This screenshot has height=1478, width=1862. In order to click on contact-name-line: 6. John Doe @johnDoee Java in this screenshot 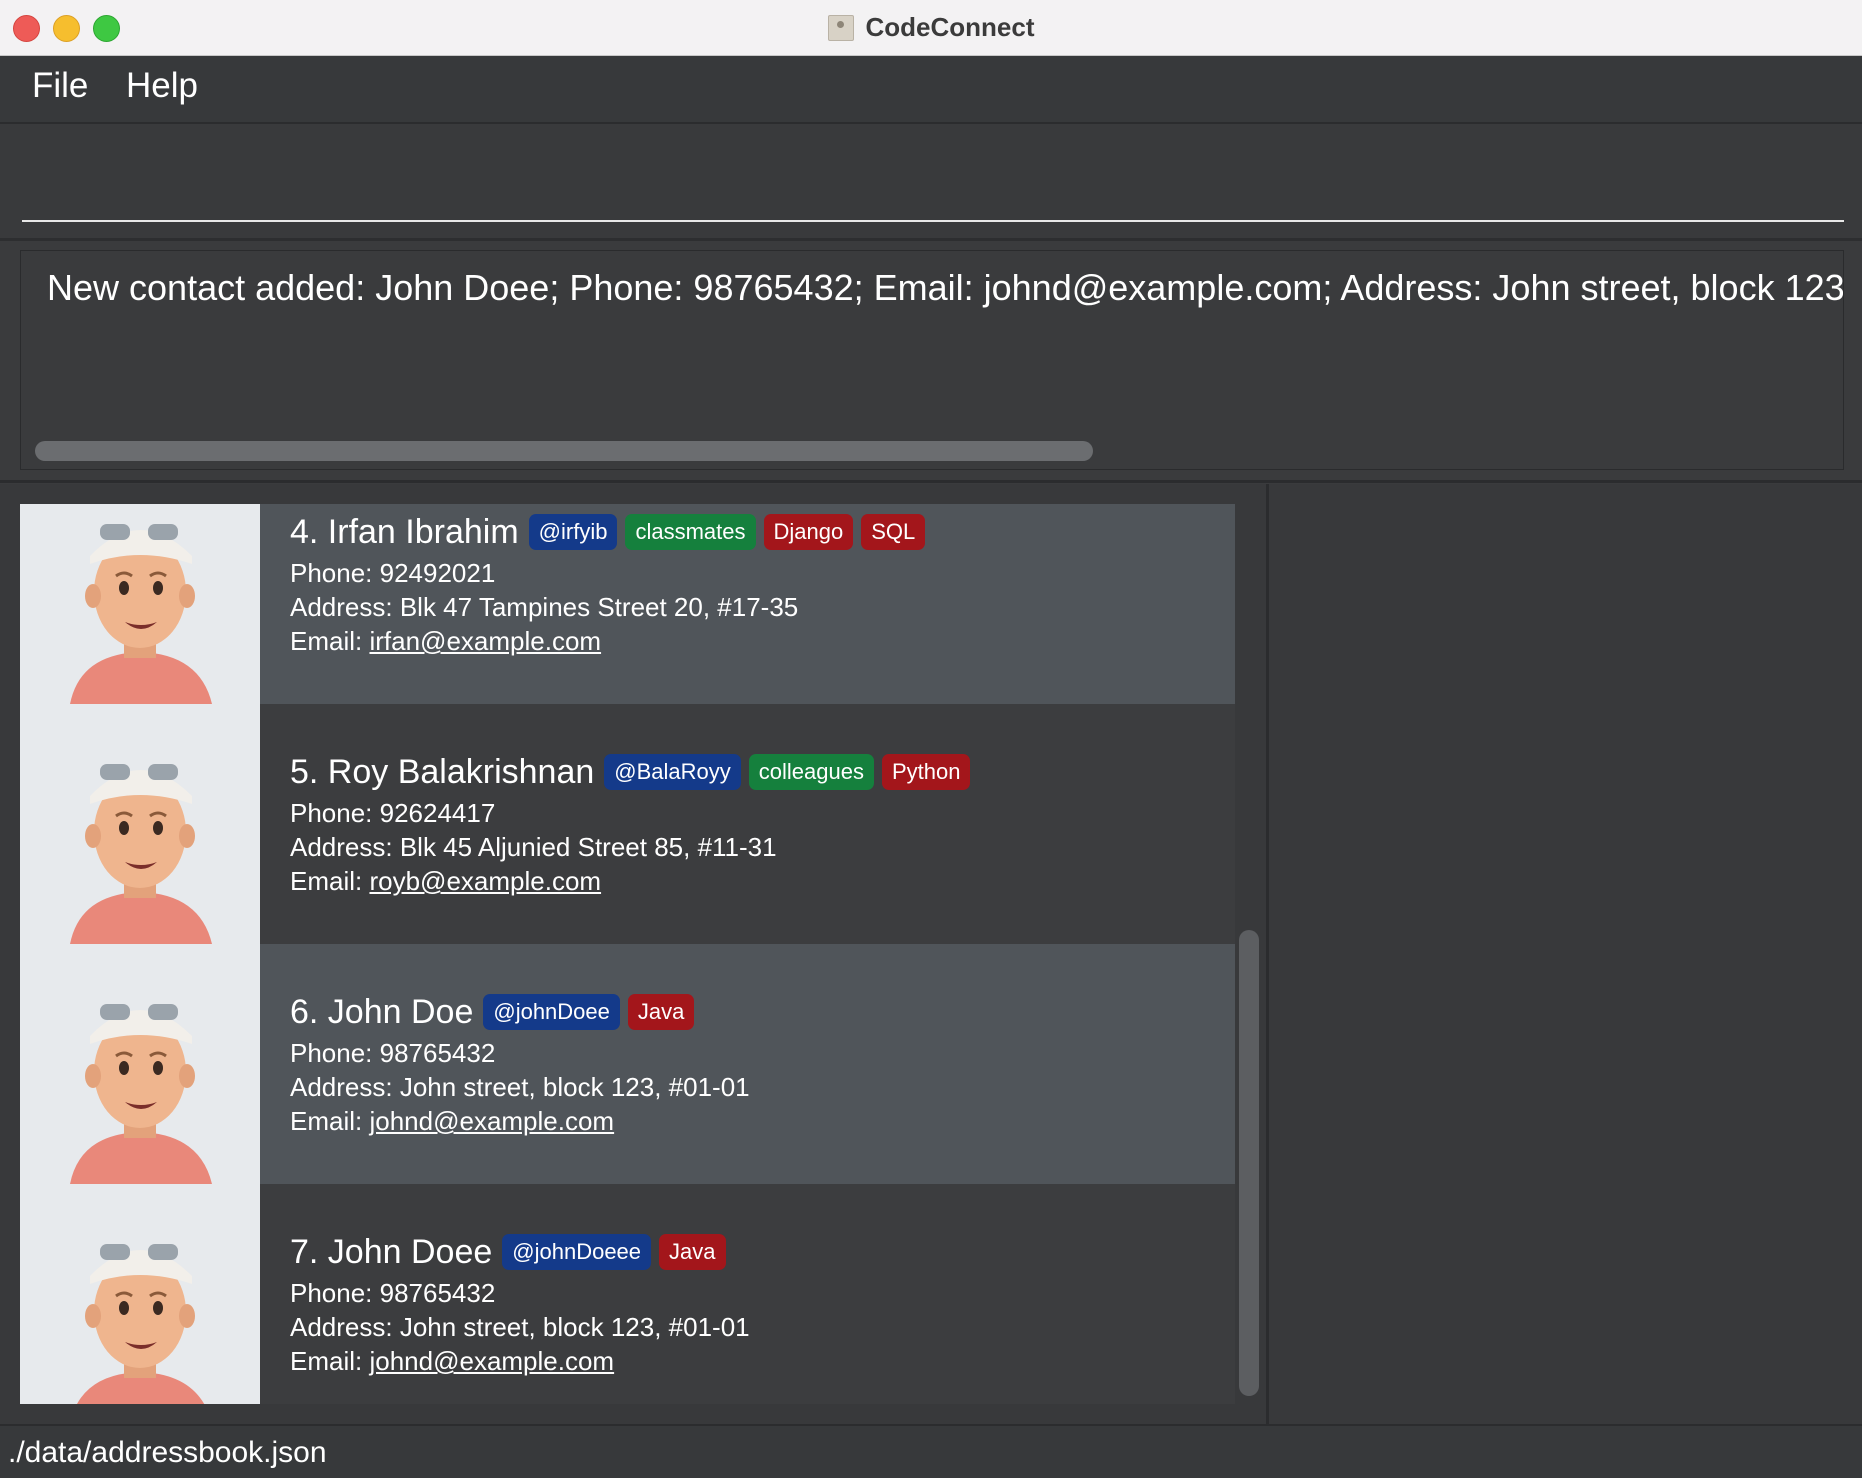, I will do `click(520, 1012)`.